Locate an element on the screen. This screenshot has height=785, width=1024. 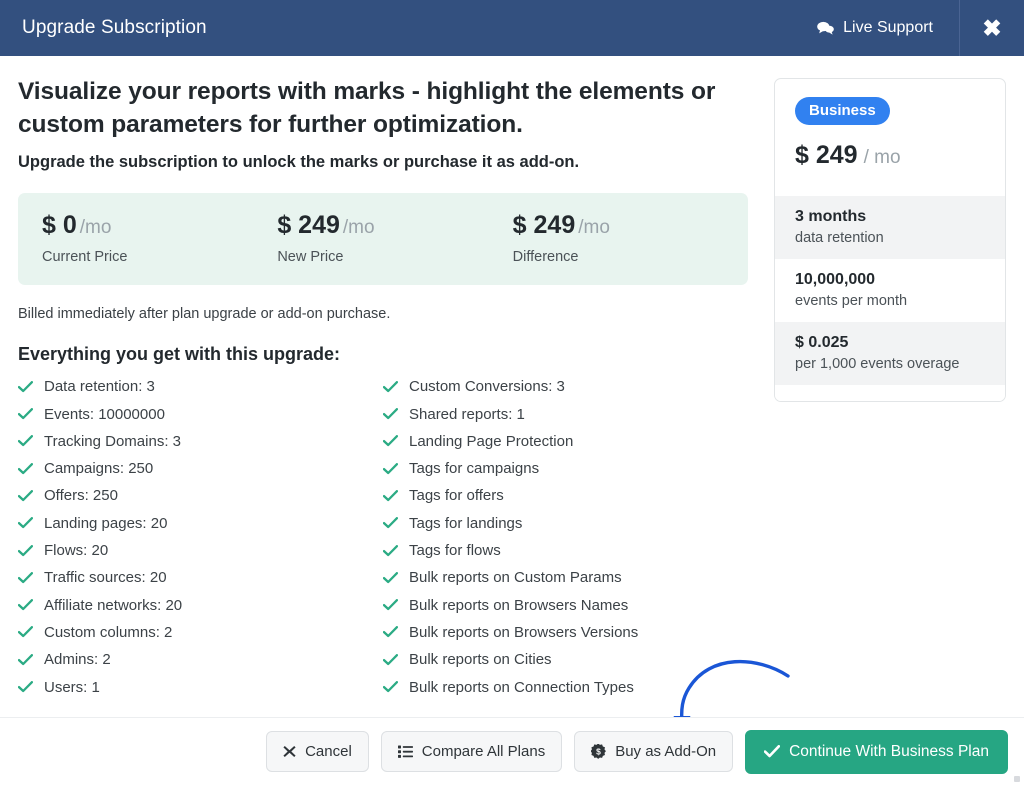
feature-item: Bulk reports on Connection Types is located at coordinates (565, 686).